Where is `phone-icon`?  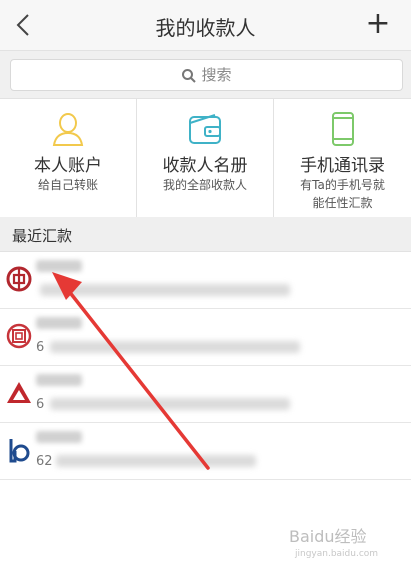 phone-icon is located at coordinates (342, 129).